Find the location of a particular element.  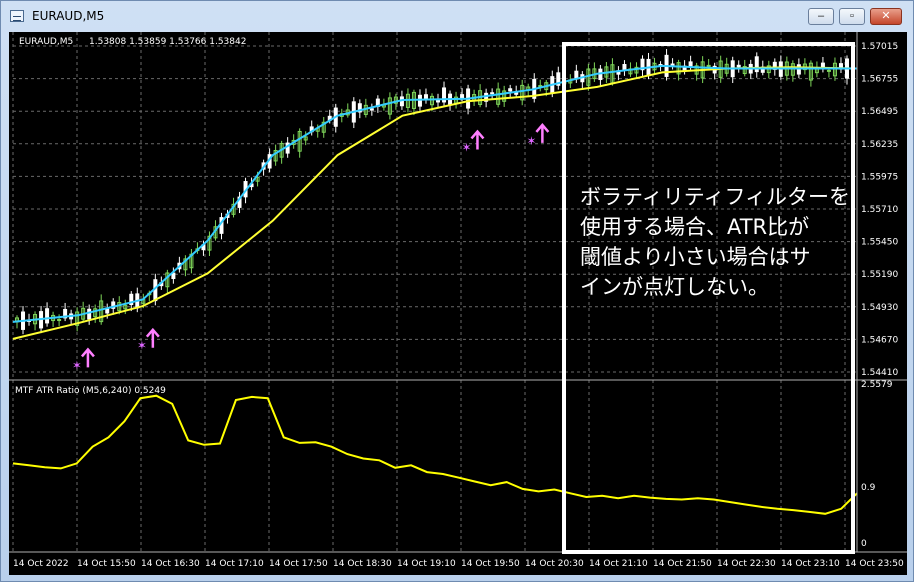

main-header-ohlc: 1.53808 1.53859 1.53766 1.53842 is located at coordinates (167, 42).